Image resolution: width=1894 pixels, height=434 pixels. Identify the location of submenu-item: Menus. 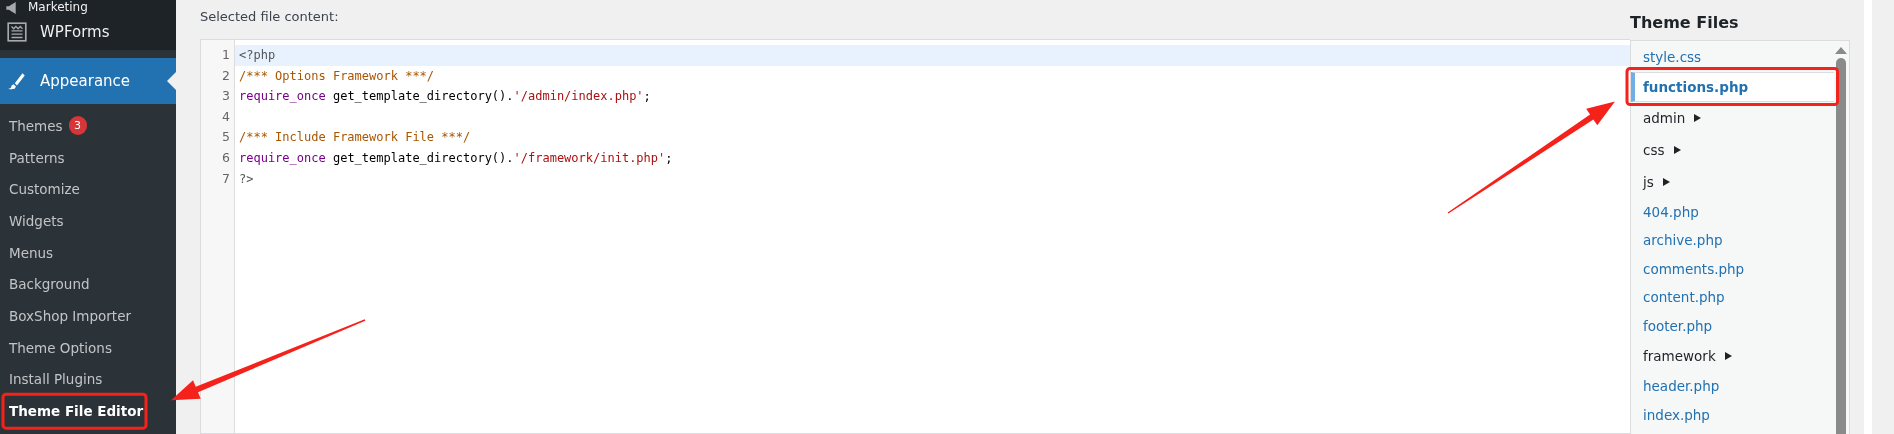
(88, 252).